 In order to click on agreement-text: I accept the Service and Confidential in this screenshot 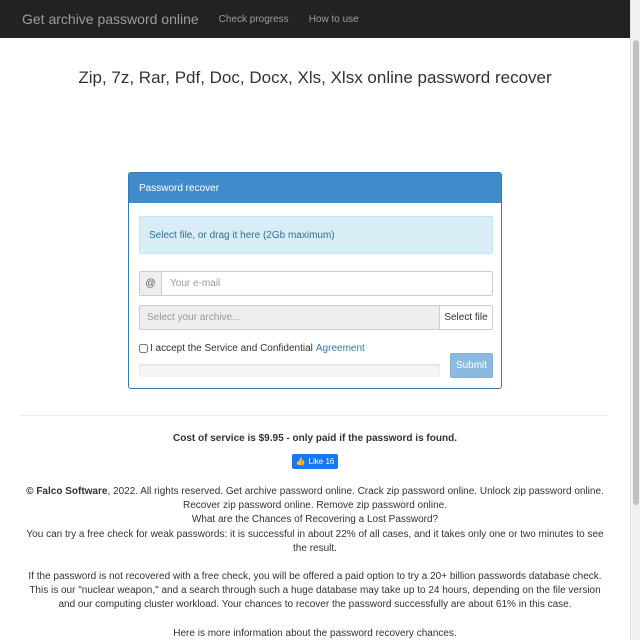, I will do `click(231, 348)`.